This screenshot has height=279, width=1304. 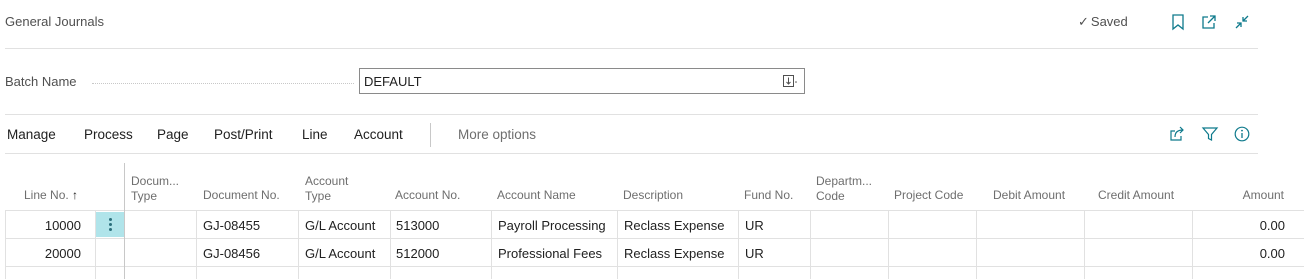 I want to click on cell-line-no: 20000, so click(x=43, y=253).